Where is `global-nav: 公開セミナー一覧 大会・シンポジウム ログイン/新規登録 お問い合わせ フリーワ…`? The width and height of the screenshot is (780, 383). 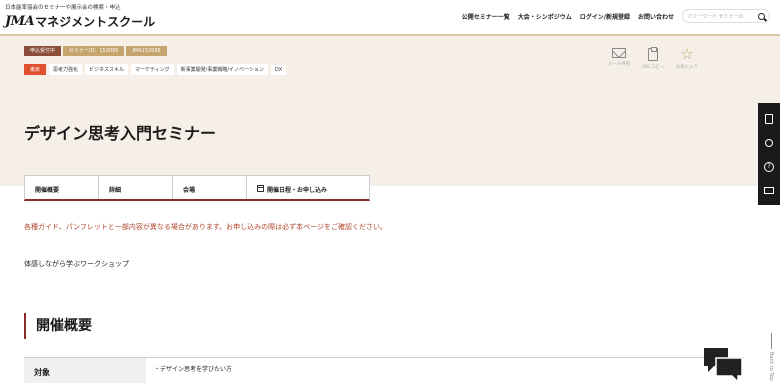 global-nav: 公開セミナー一覧 大会・シンポジウム ログイン/新規登録 お問い合わせ フリーワ… is located at coordinates (616, 16).